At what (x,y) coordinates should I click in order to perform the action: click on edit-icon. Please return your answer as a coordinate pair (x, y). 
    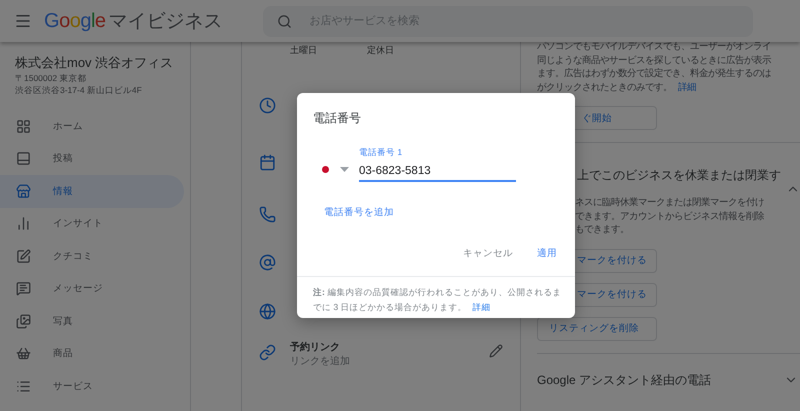
    Looking at the image, I should click on (496, 351).